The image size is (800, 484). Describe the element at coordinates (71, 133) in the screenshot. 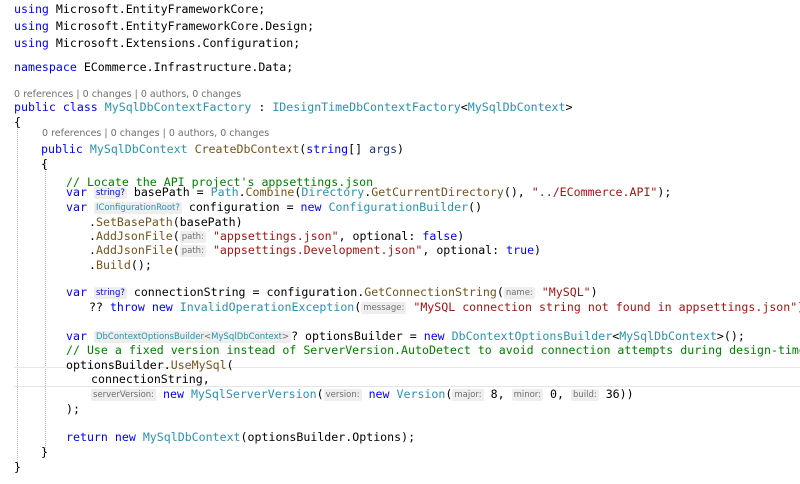

I see `codelens-references: 0 references` at that location.